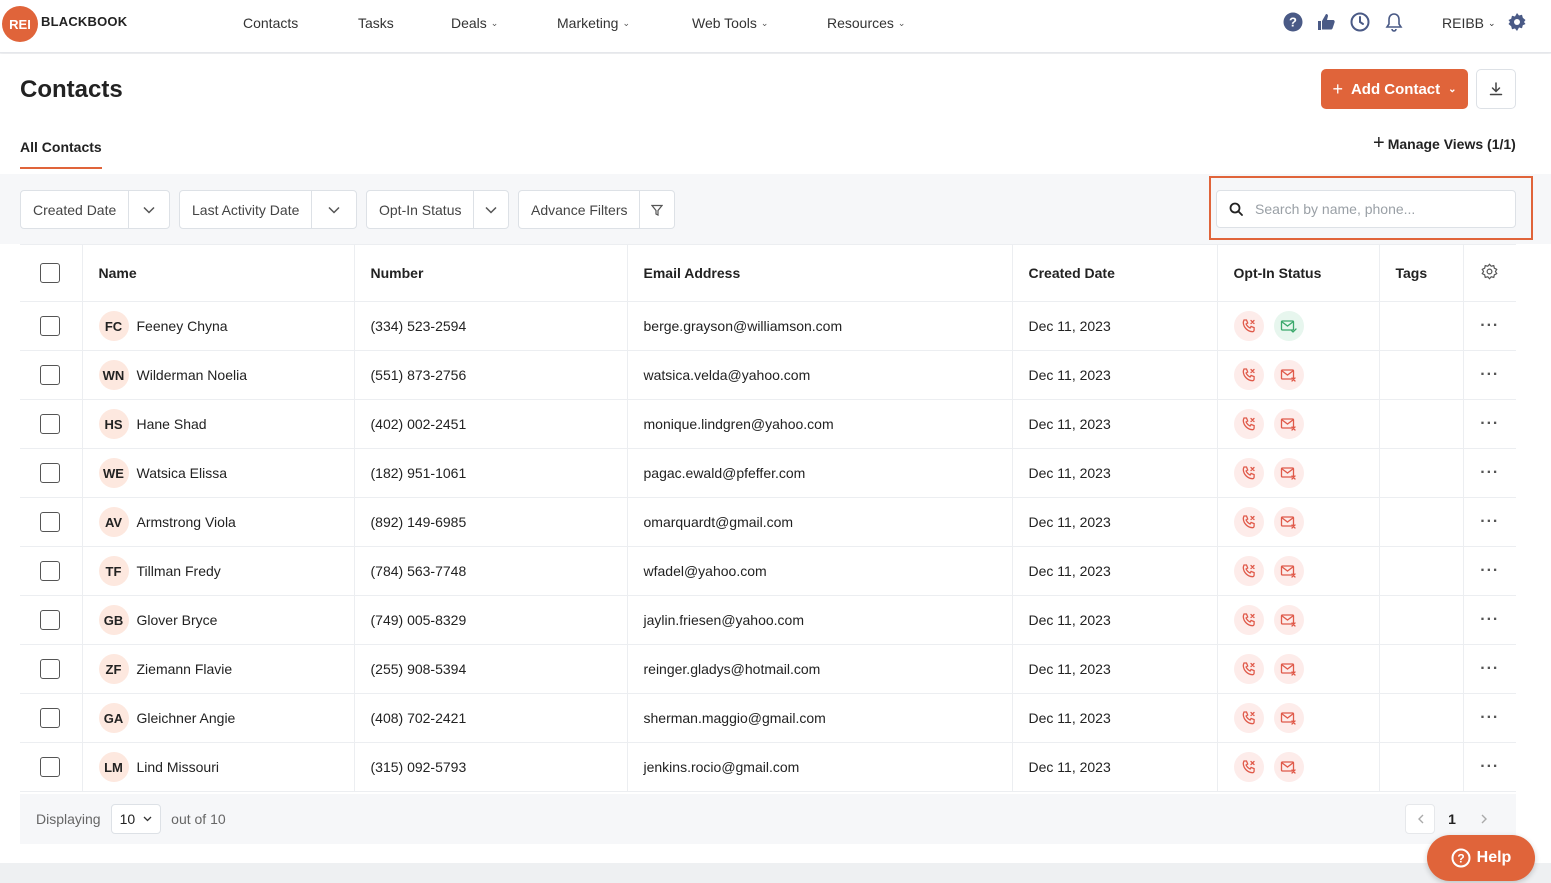  I want to click on nav-contacts: Contacts, so click(270, 23).